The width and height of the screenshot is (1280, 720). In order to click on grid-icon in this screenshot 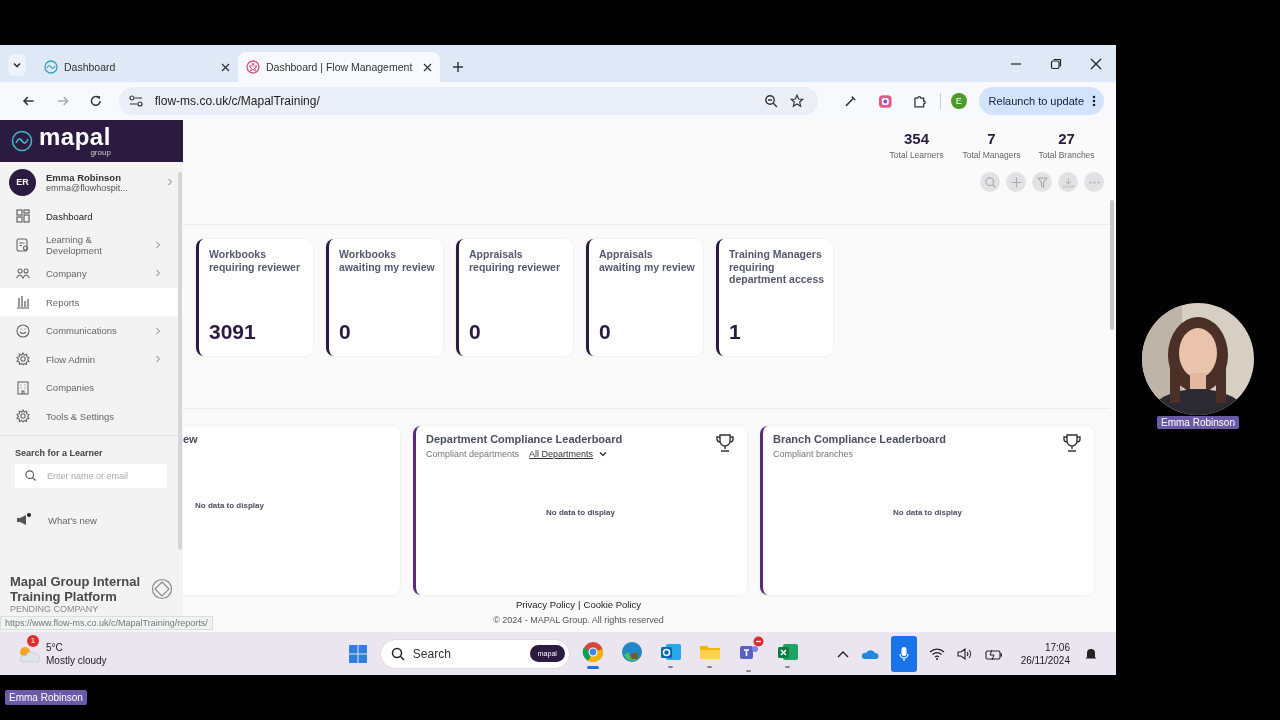, I will do `click(23, 216)`.